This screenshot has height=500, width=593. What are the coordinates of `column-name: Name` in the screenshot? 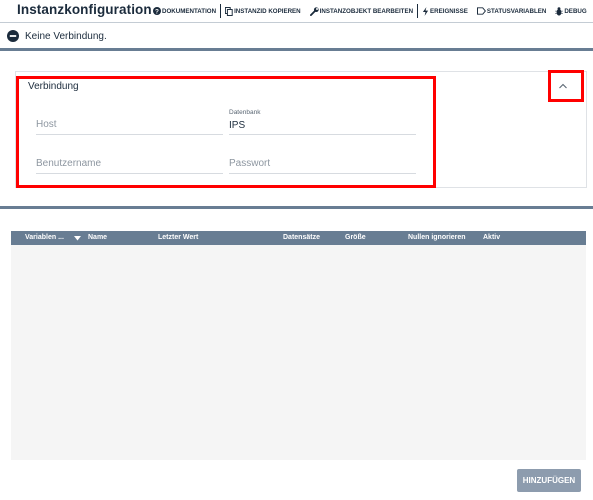 It's located at (97, 237).